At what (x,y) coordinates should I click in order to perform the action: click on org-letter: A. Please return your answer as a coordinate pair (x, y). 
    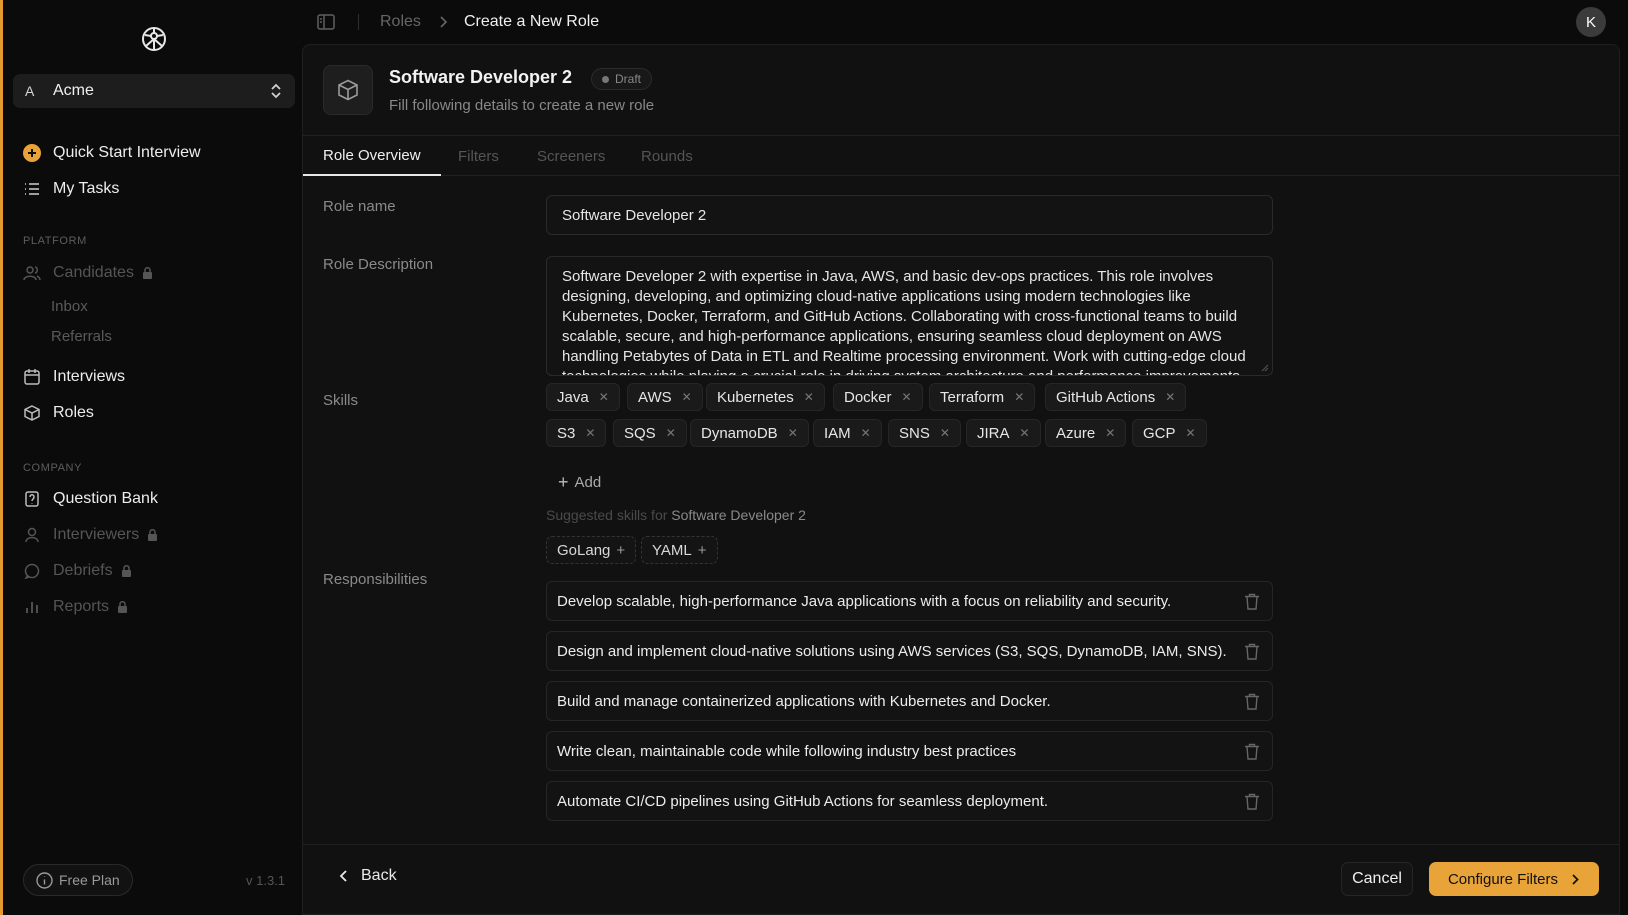
    Looking at the image, I should click on (30, 91).